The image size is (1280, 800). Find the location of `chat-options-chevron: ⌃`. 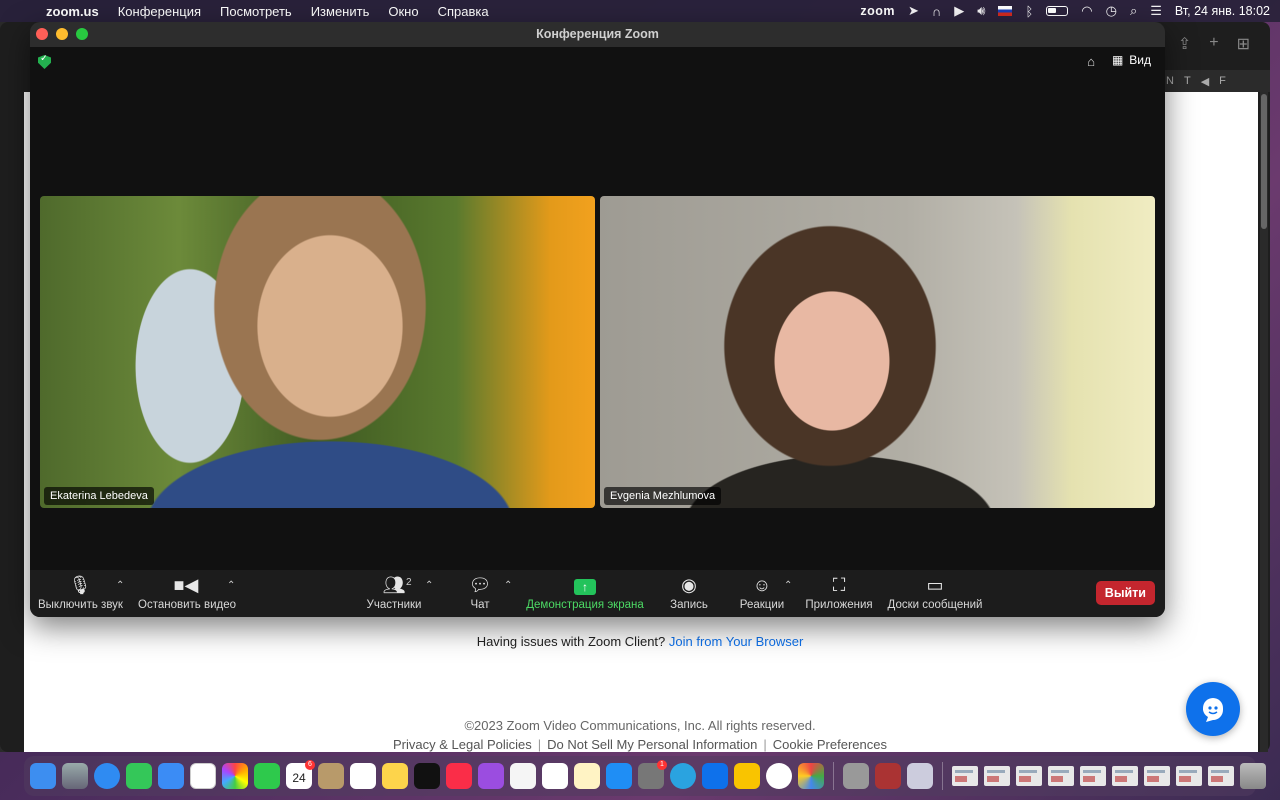

chat-options-chevron: ⌃ is located at coordinates (508, 585).